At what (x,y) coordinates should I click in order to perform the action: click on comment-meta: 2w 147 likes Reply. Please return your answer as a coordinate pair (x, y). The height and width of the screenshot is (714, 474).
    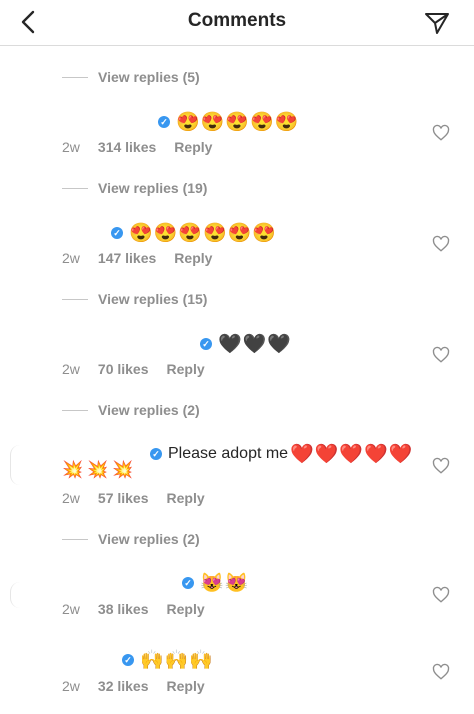
    Looking at the image, I should click on (146, 258).